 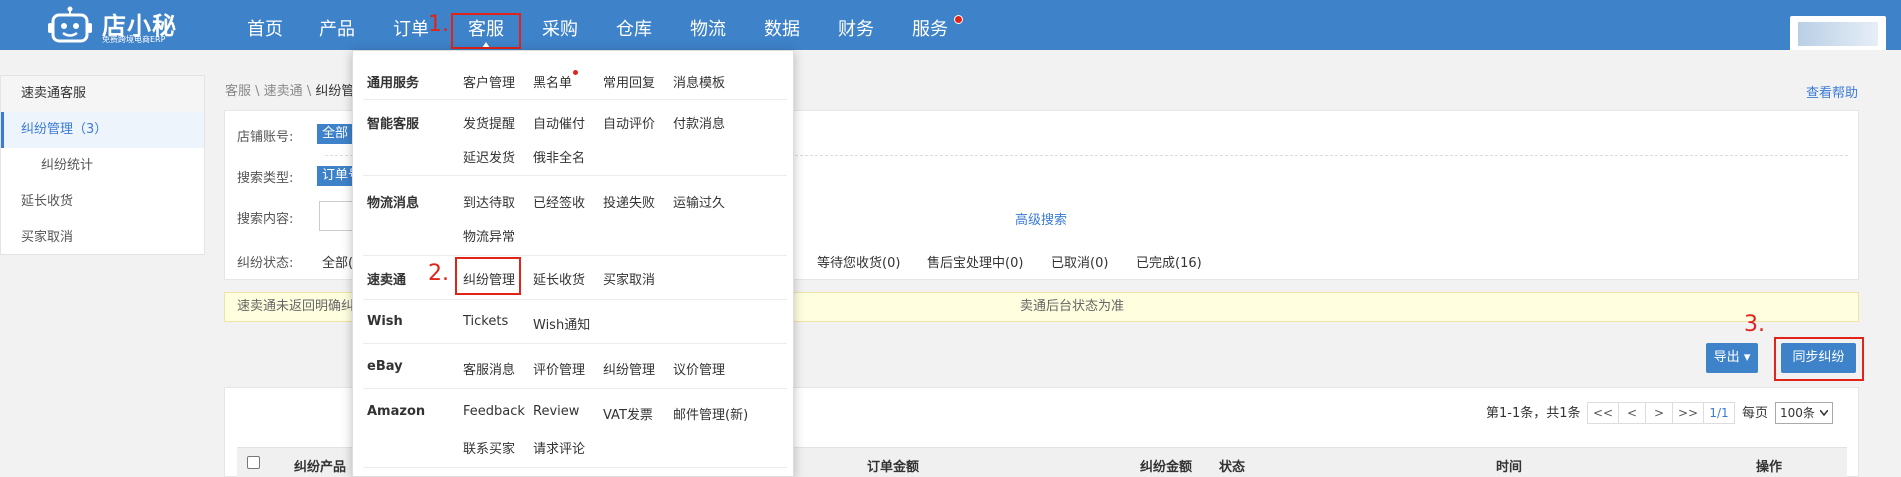 I want to click on nav-data: 数据, so click(x=782, y=25).